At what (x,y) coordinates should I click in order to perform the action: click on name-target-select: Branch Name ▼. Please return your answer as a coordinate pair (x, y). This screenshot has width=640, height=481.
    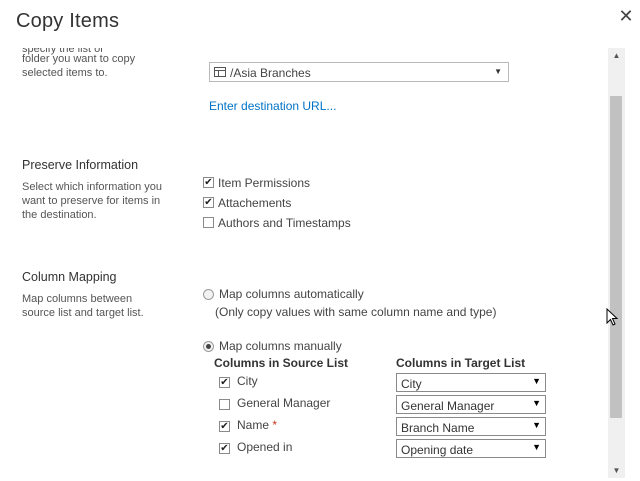
    Looking at the image, I should click on (471, 426).